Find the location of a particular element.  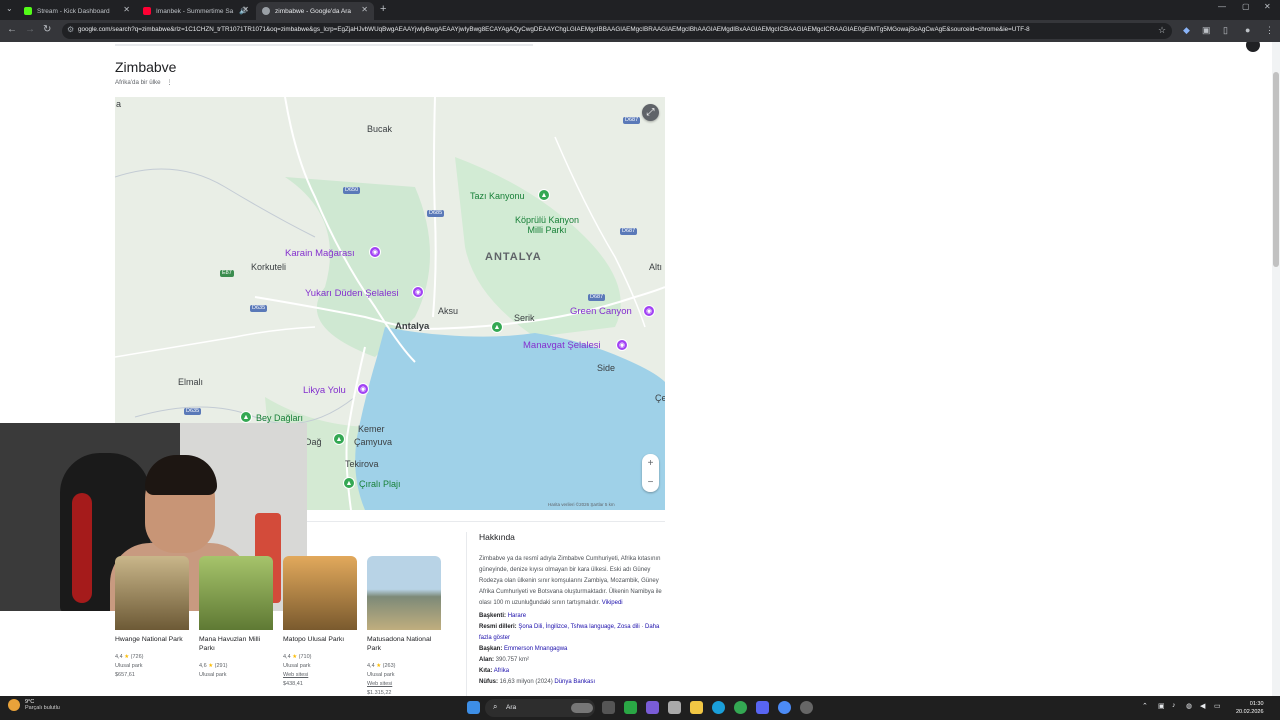

menu-icon: ⋮ is located at coordinates (1269, 30).